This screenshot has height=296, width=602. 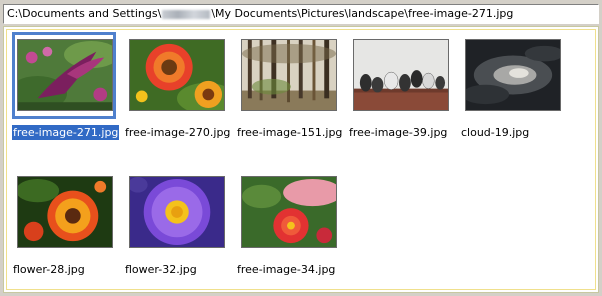 What do you see at coordinates (49, 269) in the screenshot?
I see `thumbnail-label: flower-28.jpg` at bounding box center [49, 269].